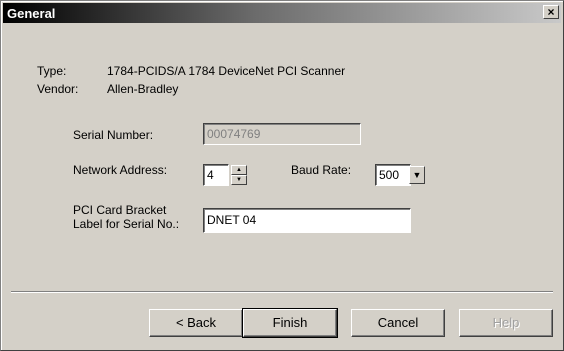 Image resolution: width=564 pixels, height=351 pixels. I want to click on spin-up-icon: ▲, so click(239, 170).